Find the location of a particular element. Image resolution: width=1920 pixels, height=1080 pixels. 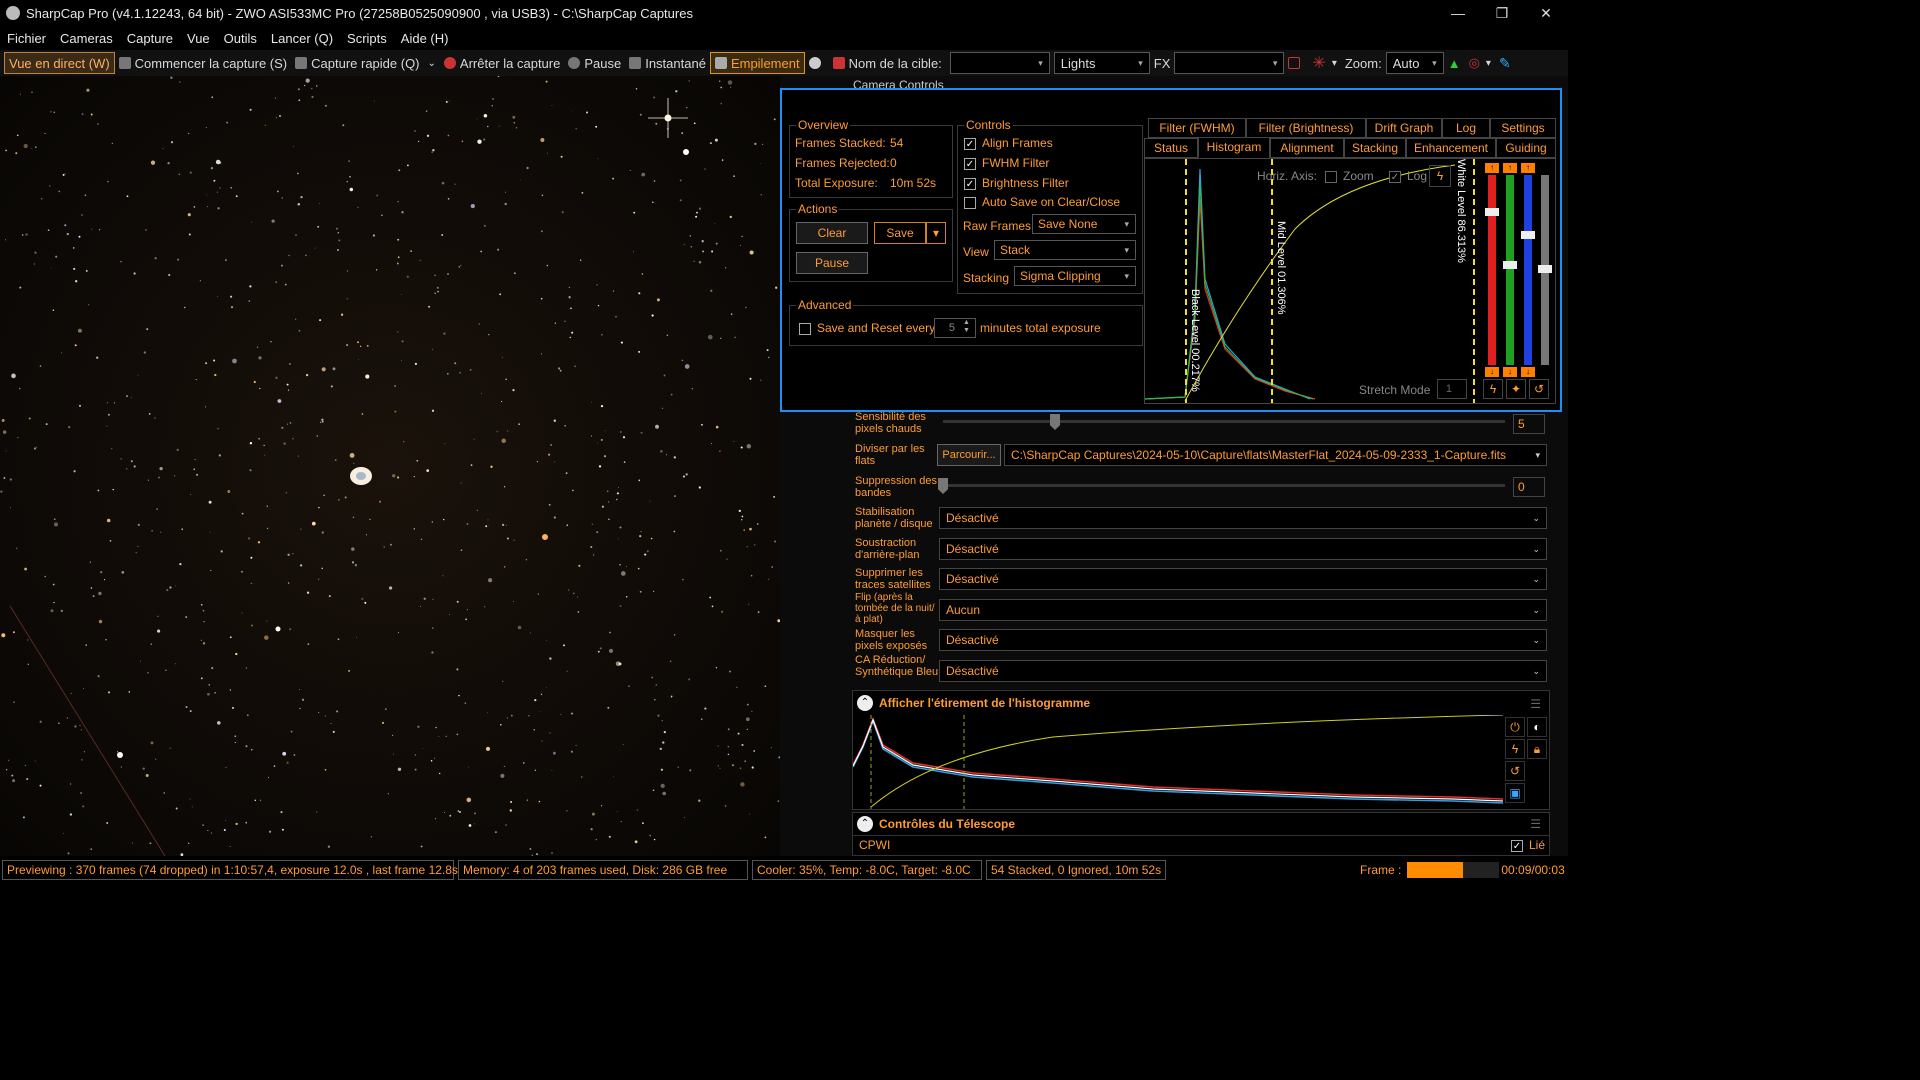

stepper-arrows: ▲ ▼ is located at coordinates (966, 328).